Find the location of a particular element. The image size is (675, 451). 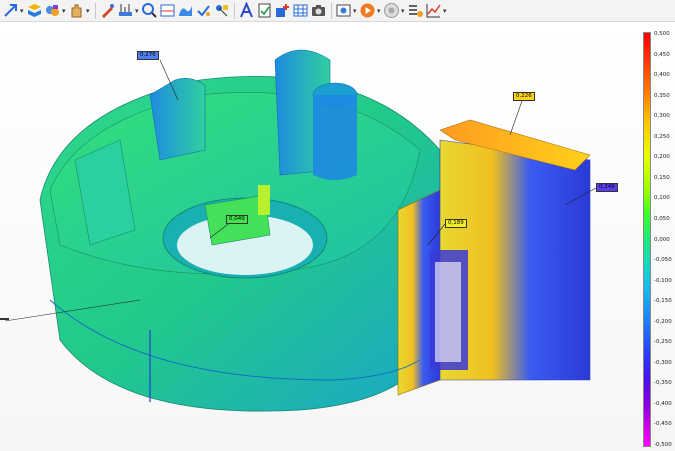

callout-c2: 0,226 is located at coordinates (524, 96).